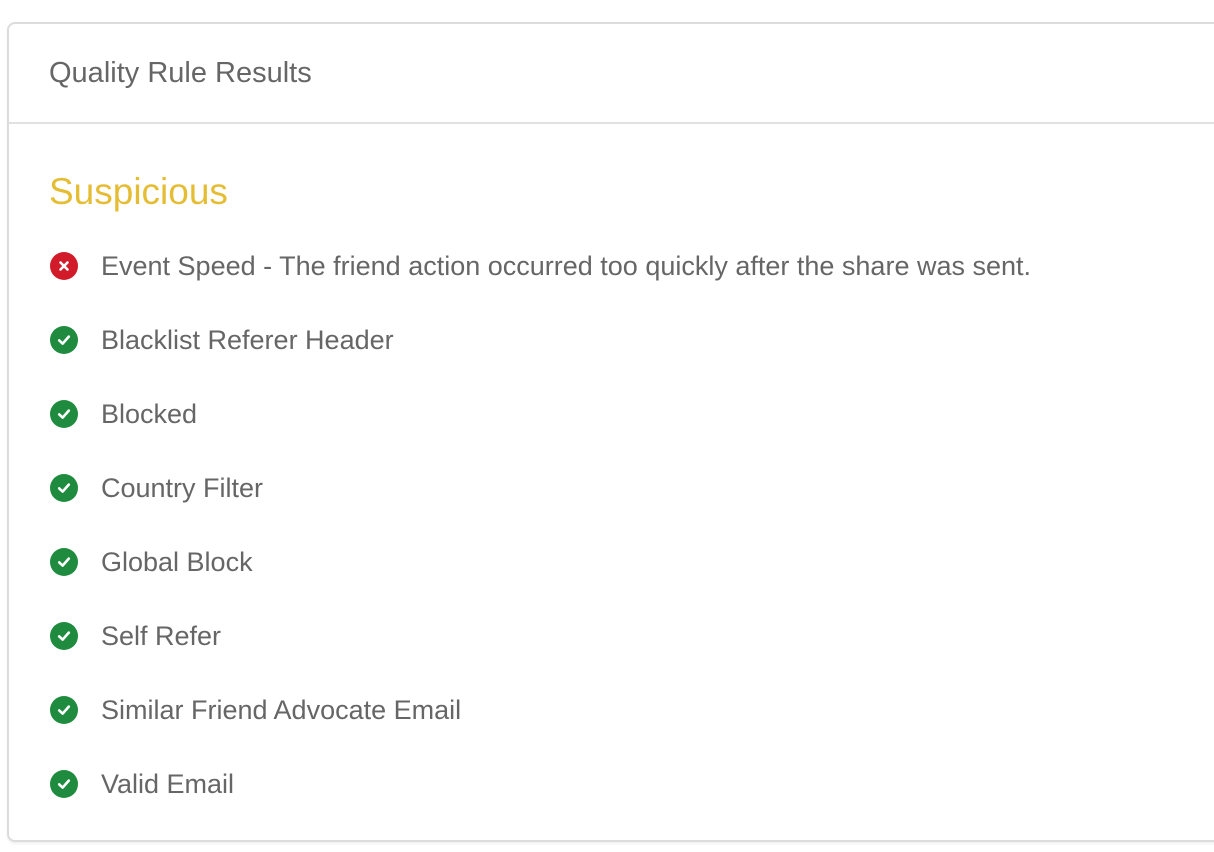 The height and width of the screenshot is (852, 1214). I want to click on error-icon, so click(64, 266).